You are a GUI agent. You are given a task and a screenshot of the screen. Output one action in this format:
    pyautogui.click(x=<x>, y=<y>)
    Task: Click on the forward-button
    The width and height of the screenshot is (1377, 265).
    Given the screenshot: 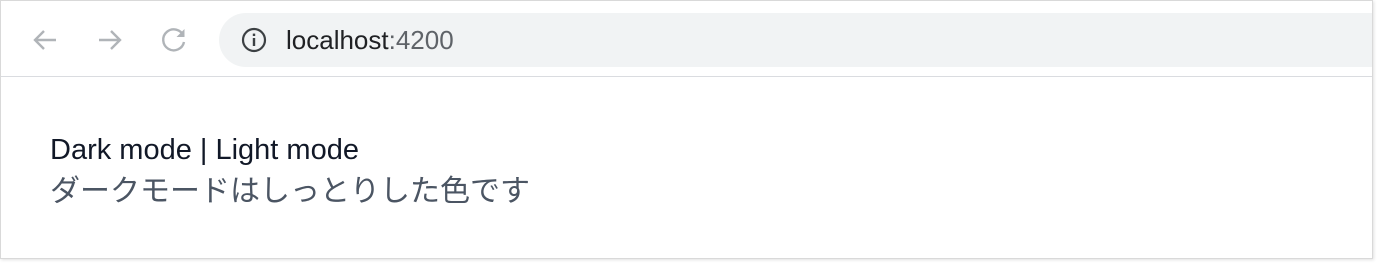 What is the action you would take?
    pyautogui.click(x=110, y=40)
    